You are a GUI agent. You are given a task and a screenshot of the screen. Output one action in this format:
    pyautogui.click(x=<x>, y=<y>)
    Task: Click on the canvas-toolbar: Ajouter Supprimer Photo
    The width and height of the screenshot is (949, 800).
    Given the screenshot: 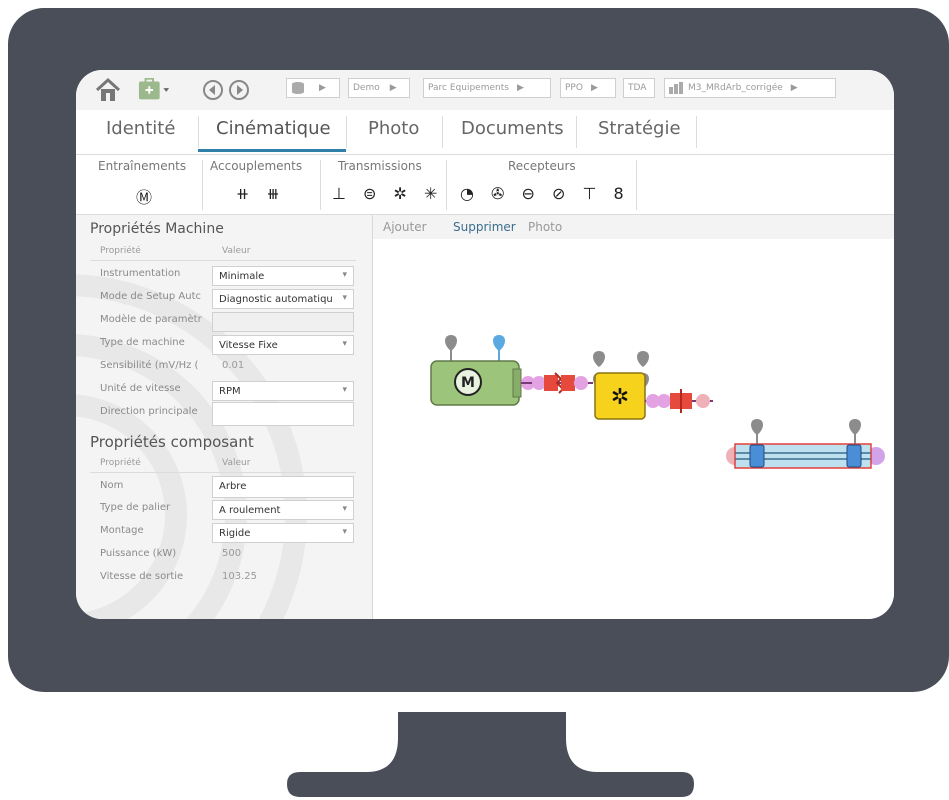 What is the action you would take?
    pyautogui.click(x=633, y=227)
    